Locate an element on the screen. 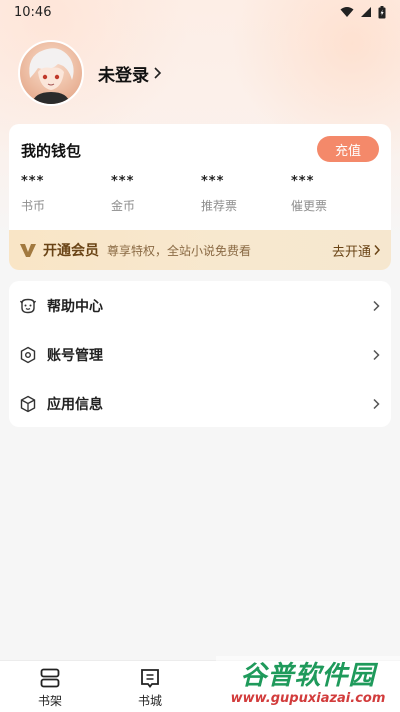  bookshelf-icon is located at coordinates (50, 678).